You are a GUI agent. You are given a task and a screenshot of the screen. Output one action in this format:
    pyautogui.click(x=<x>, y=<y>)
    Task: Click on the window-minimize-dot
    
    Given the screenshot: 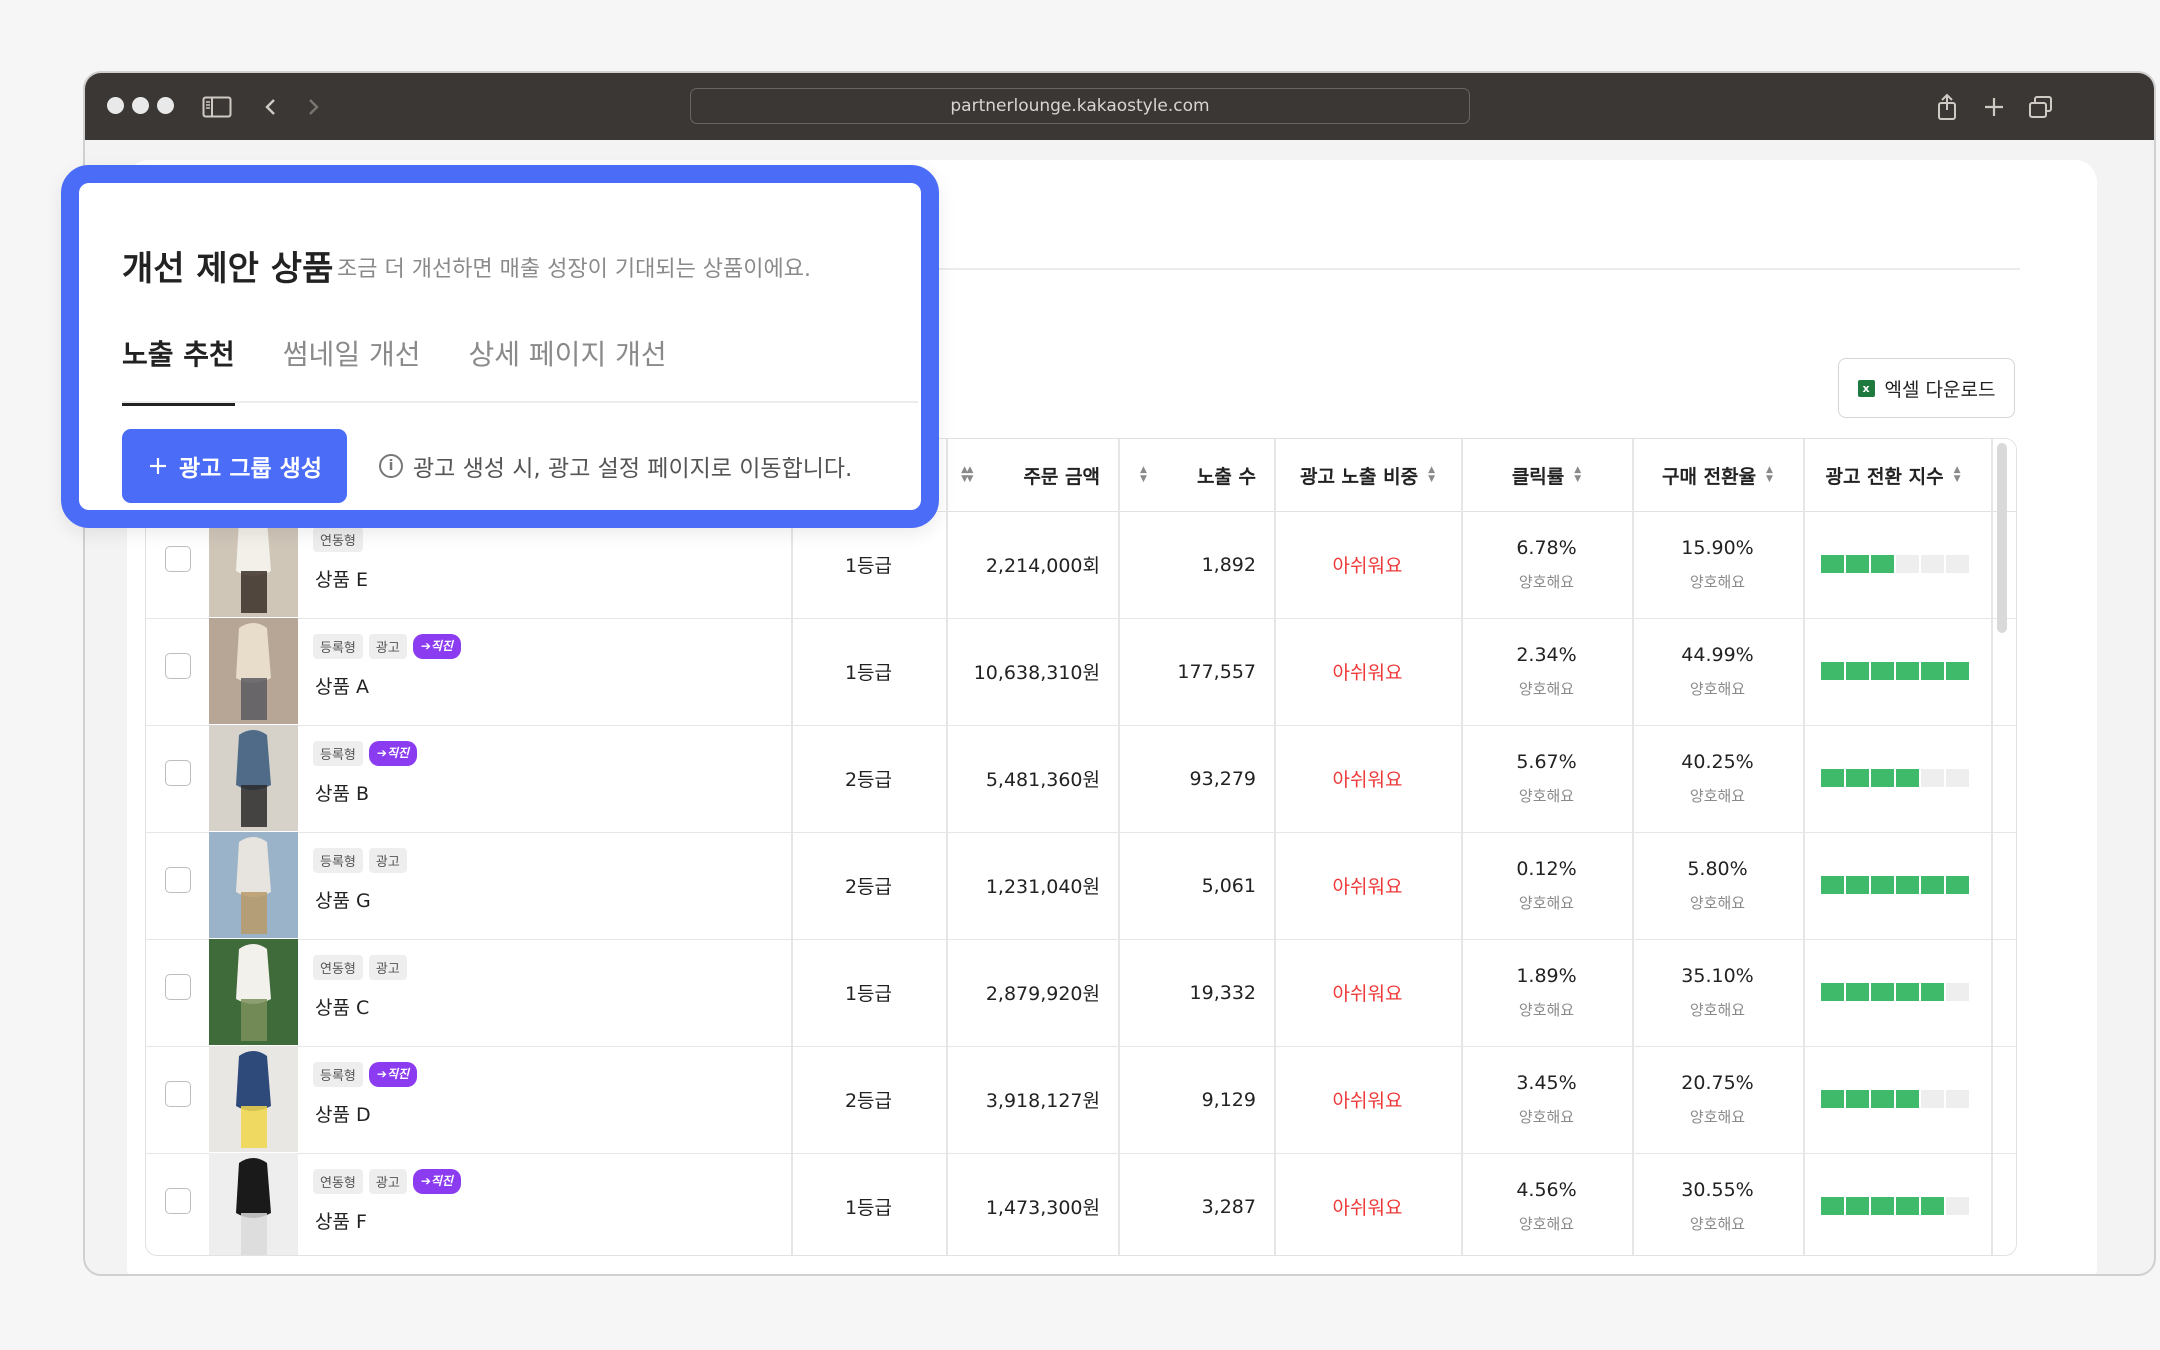 What is the action you would take?
    pyautogui.click(x=140, y=105)
    